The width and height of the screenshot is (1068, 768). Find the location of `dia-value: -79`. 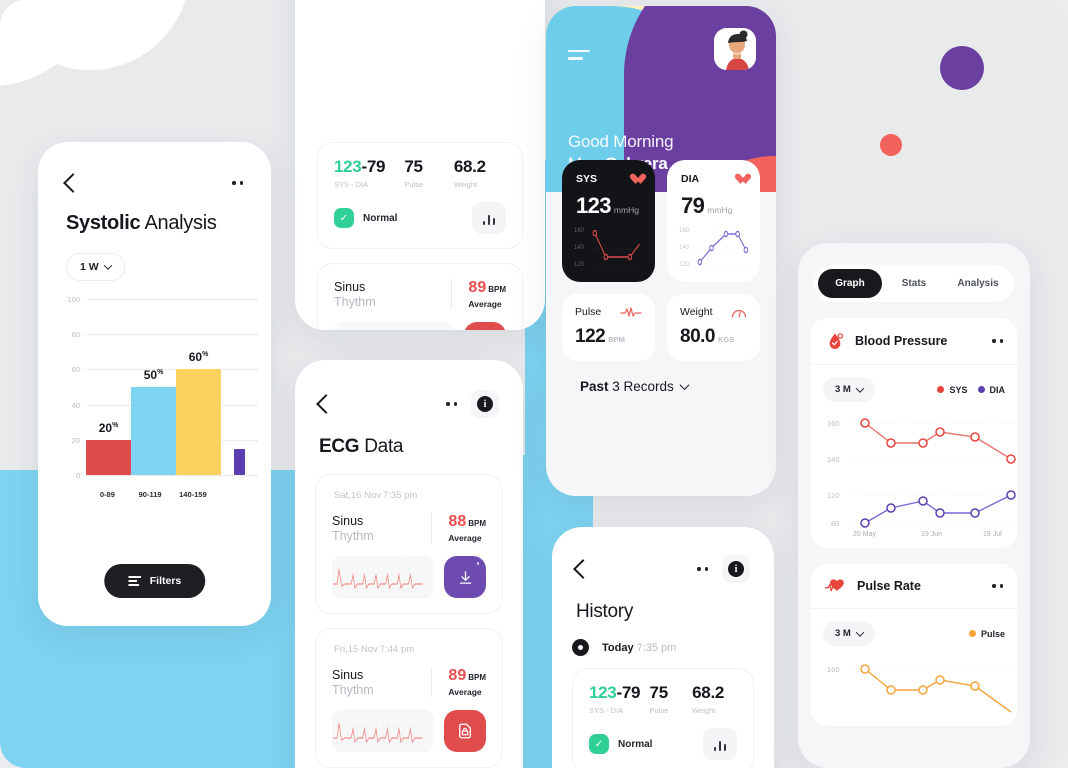

dia-value: -79 is located at coordinates (373, 166).